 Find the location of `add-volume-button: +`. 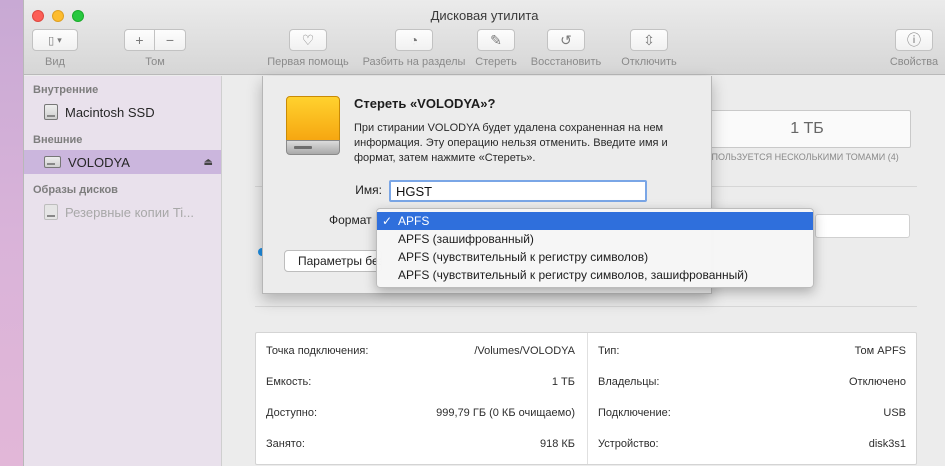

add-volume-button: + is located at coordinates (139, 40).